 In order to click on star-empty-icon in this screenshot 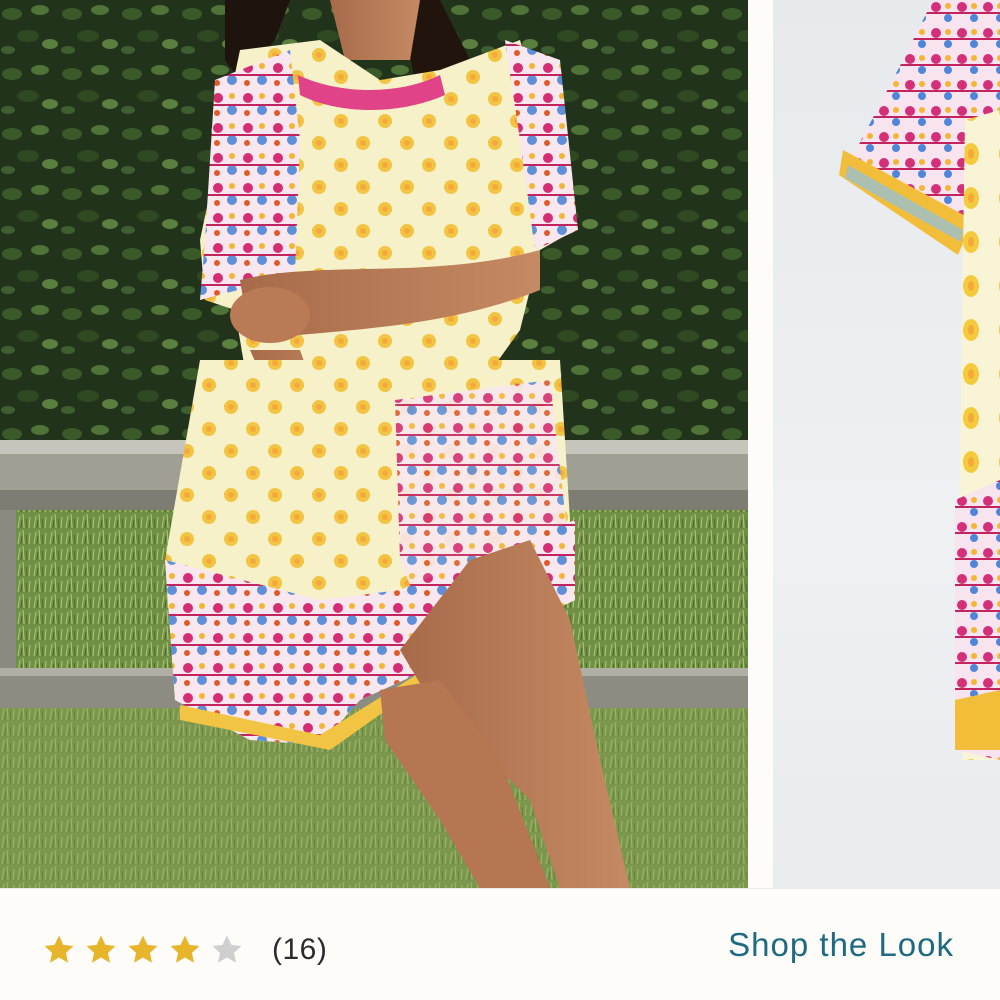, I will do `click(227, 949)`.